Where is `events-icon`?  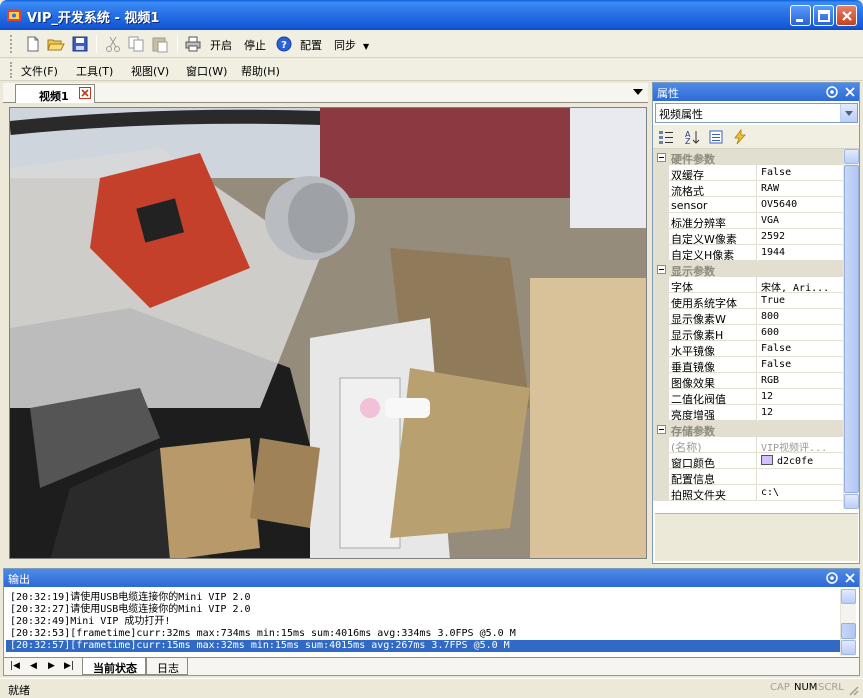 events-icon is located at coordinates (740, 137).